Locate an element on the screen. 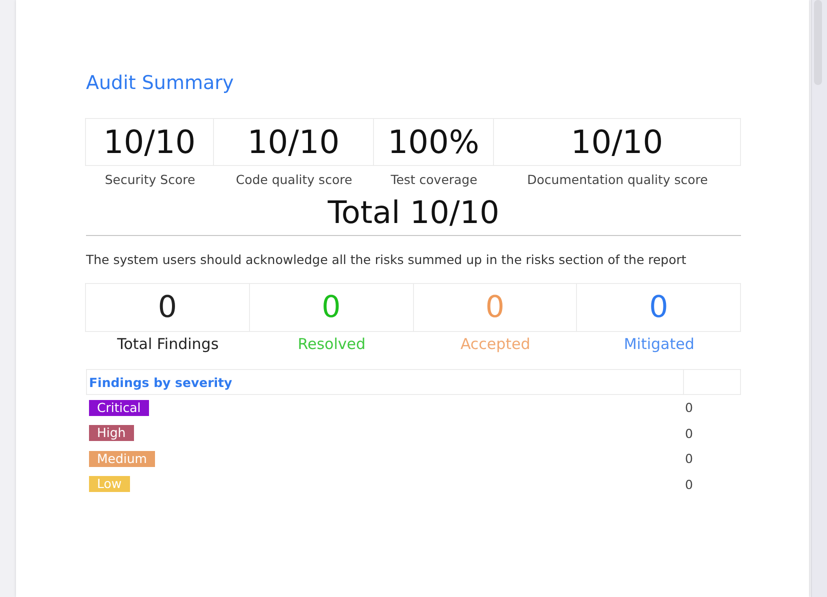 The width and height of the screenshot is (827, 597). findings-label: Accepted is located at coordinates (495, 343).